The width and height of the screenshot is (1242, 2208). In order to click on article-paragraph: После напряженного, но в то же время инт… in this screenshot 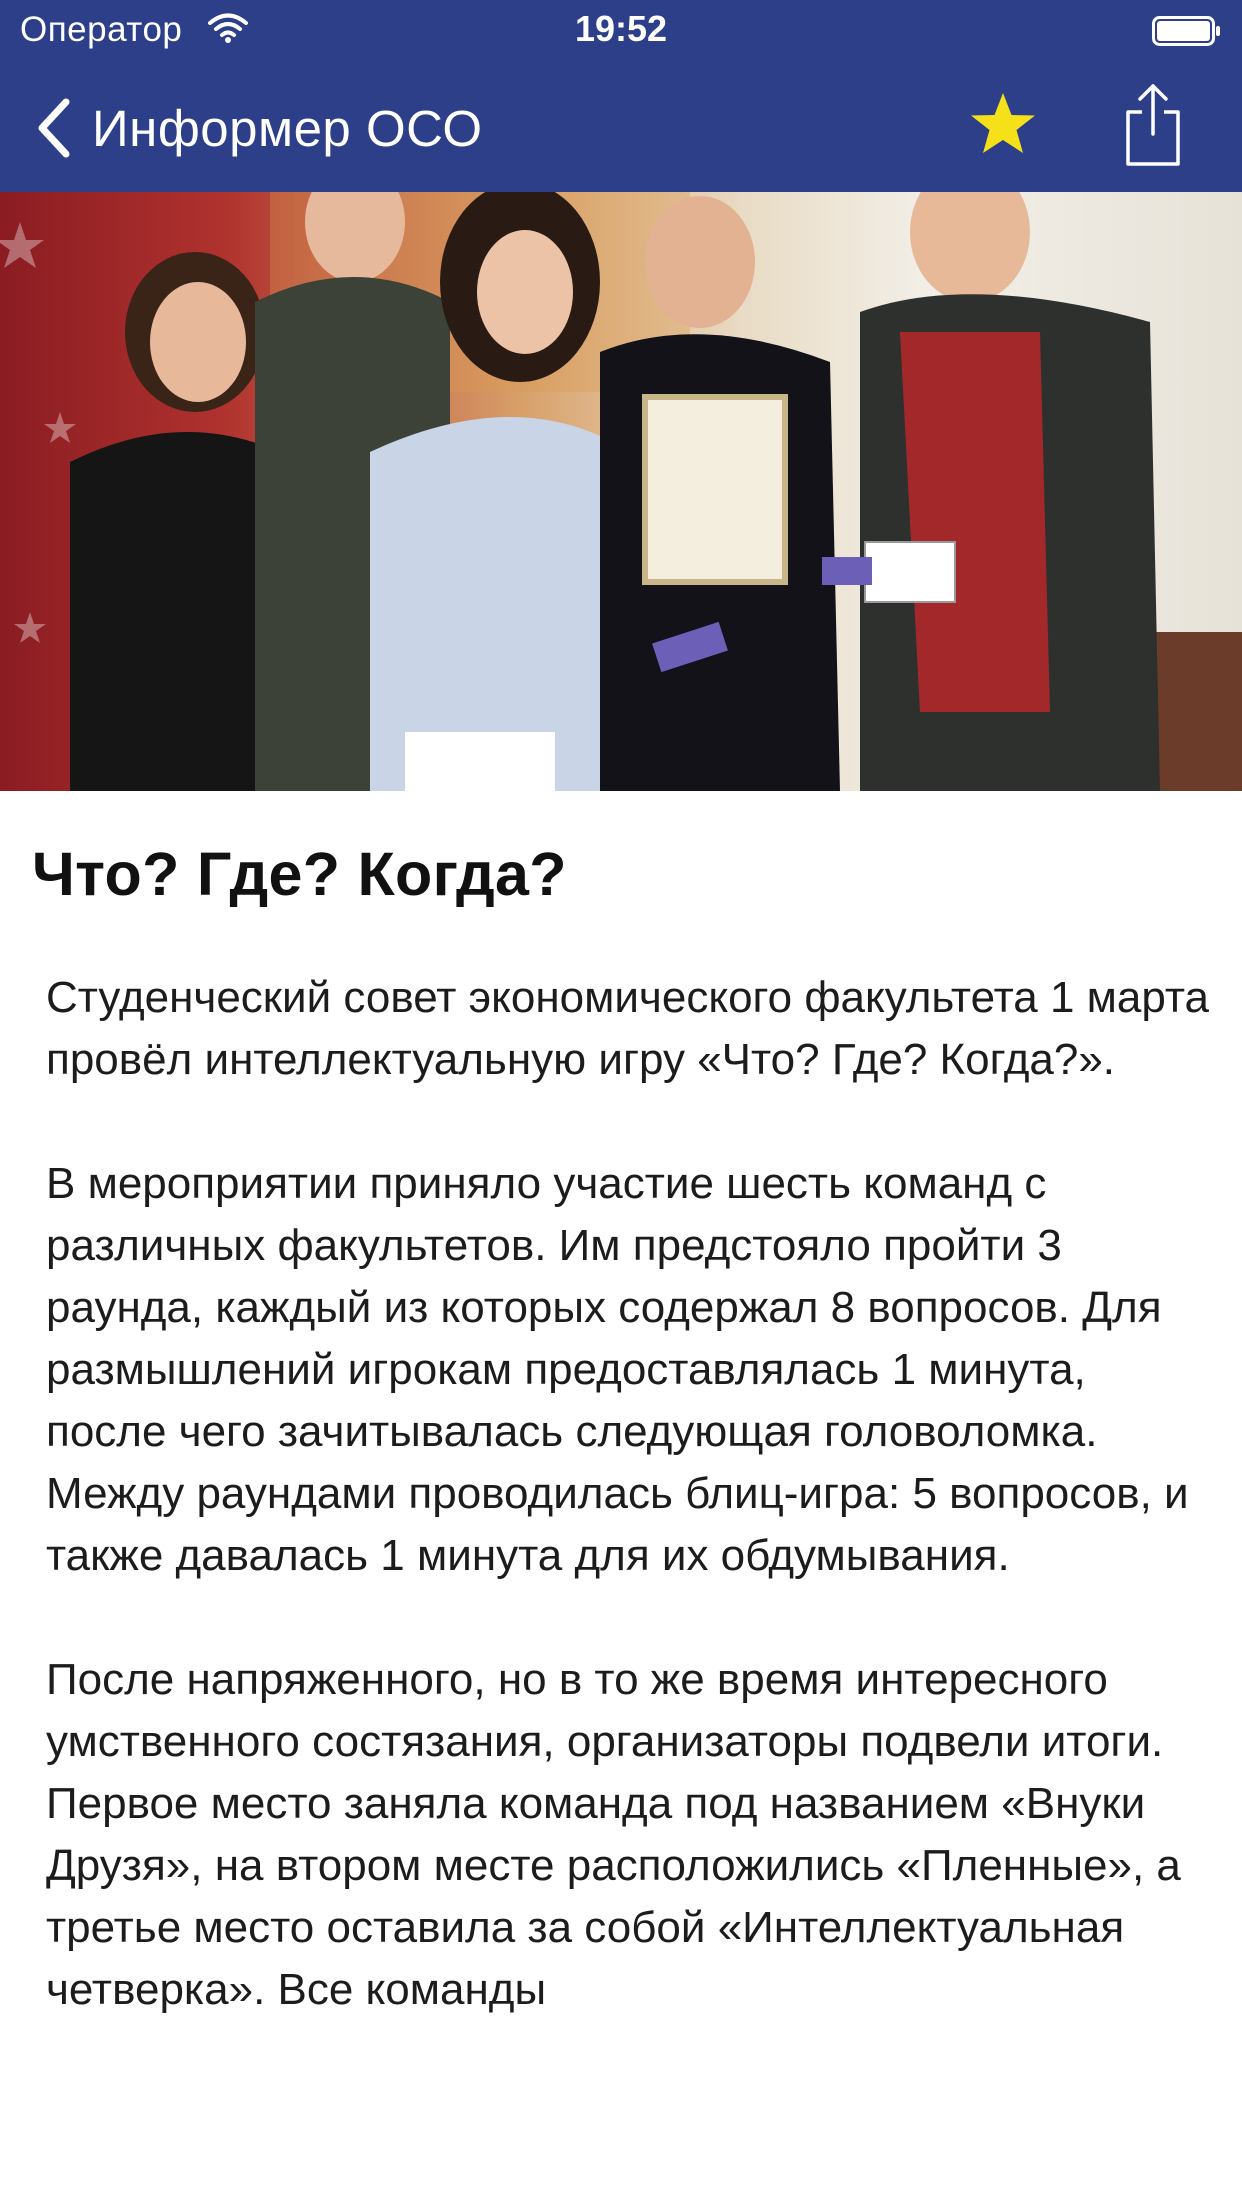, I will do `click(613, 1834)`.